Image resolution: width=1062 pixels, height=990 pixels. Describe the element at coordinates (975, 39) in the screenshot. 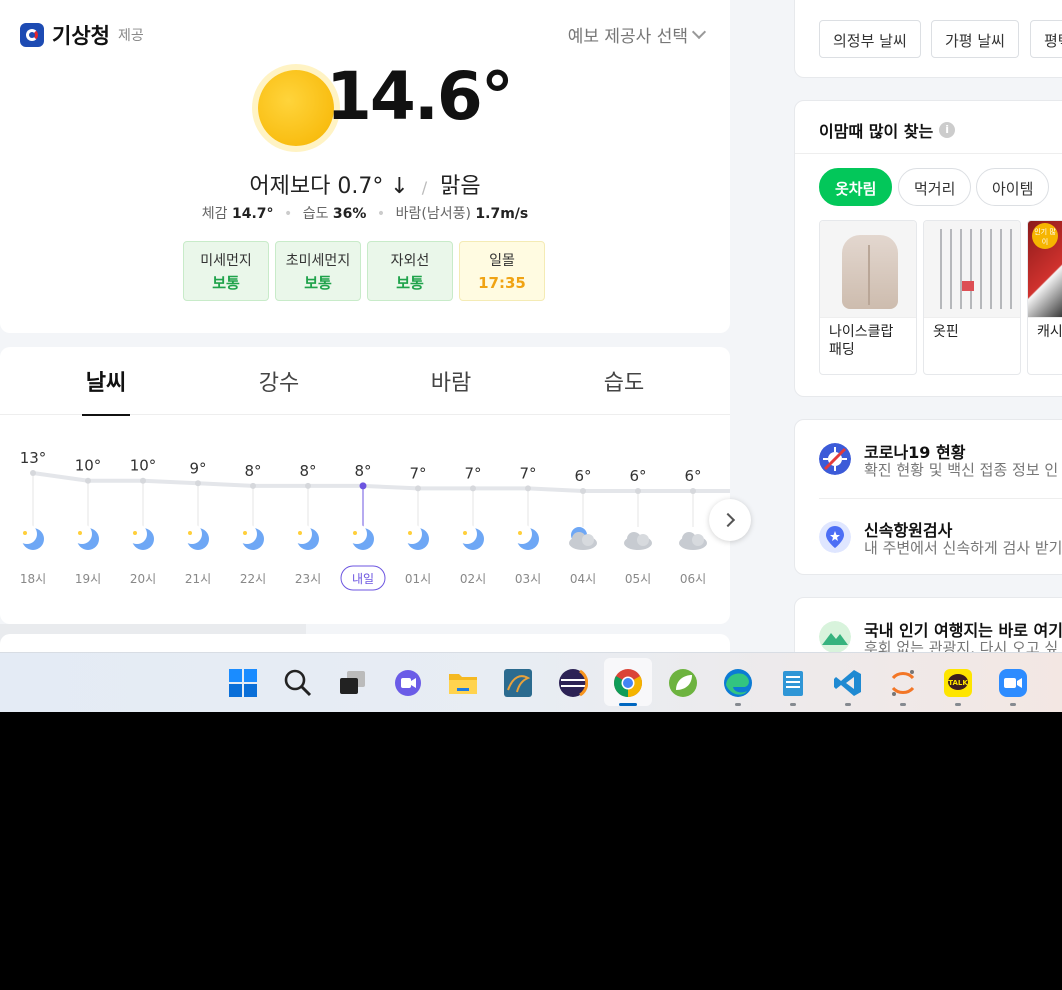

I see `region-chip: 가평 날씨` at that location.